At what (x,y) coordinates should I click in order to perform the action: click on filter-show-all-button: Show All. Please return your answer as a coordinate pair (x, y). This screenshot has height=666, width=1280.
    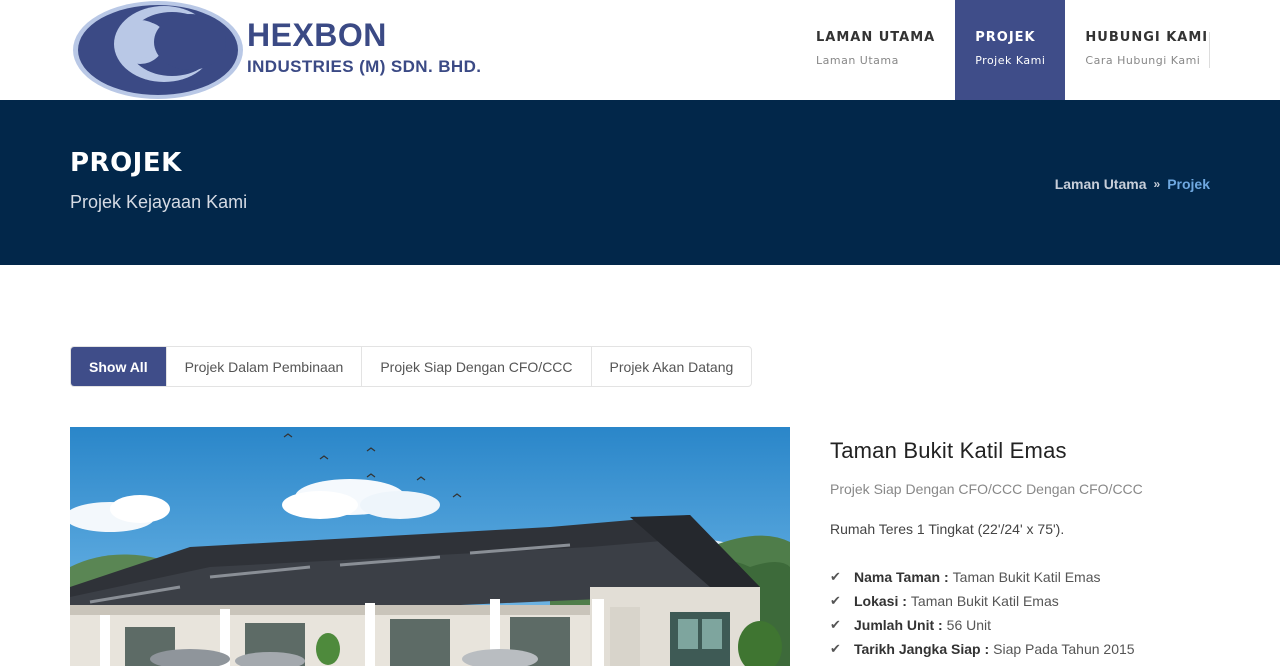
    Looking at the image, I should click on (119, 366).